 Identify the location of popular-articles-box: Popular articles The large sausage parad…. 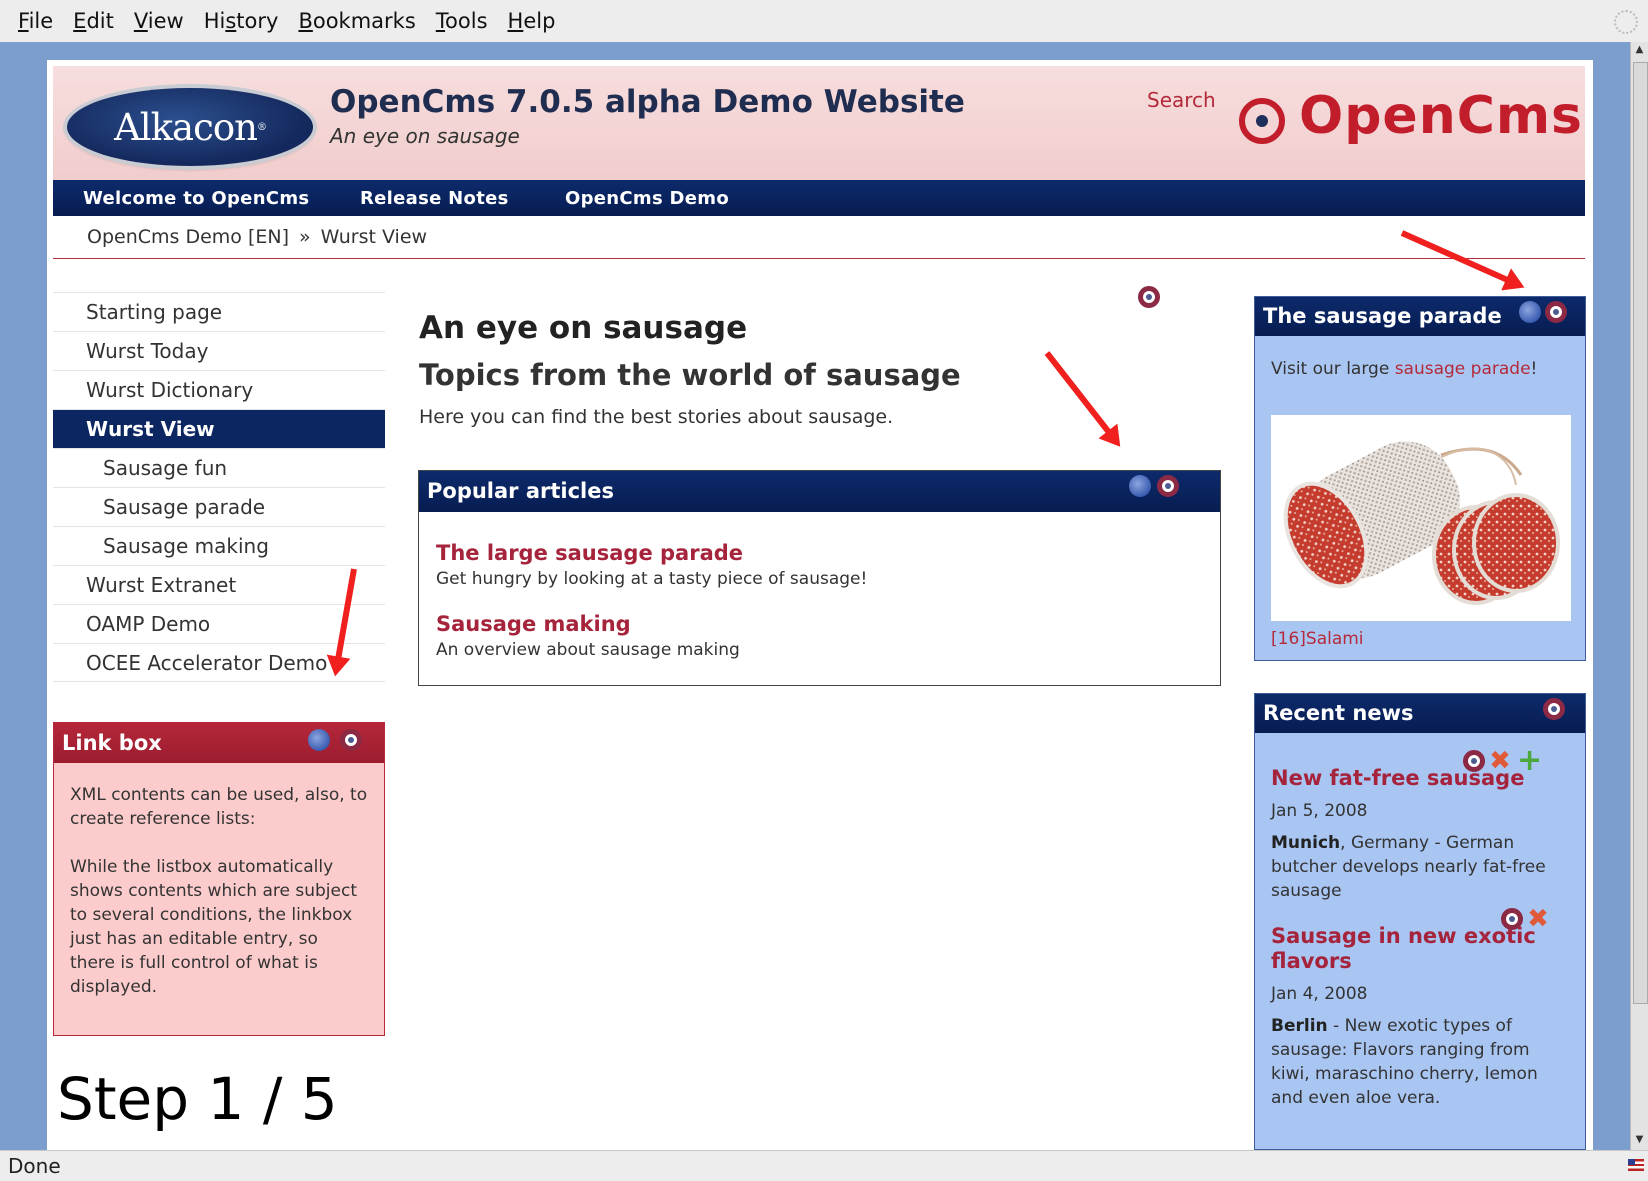
(819, 578).